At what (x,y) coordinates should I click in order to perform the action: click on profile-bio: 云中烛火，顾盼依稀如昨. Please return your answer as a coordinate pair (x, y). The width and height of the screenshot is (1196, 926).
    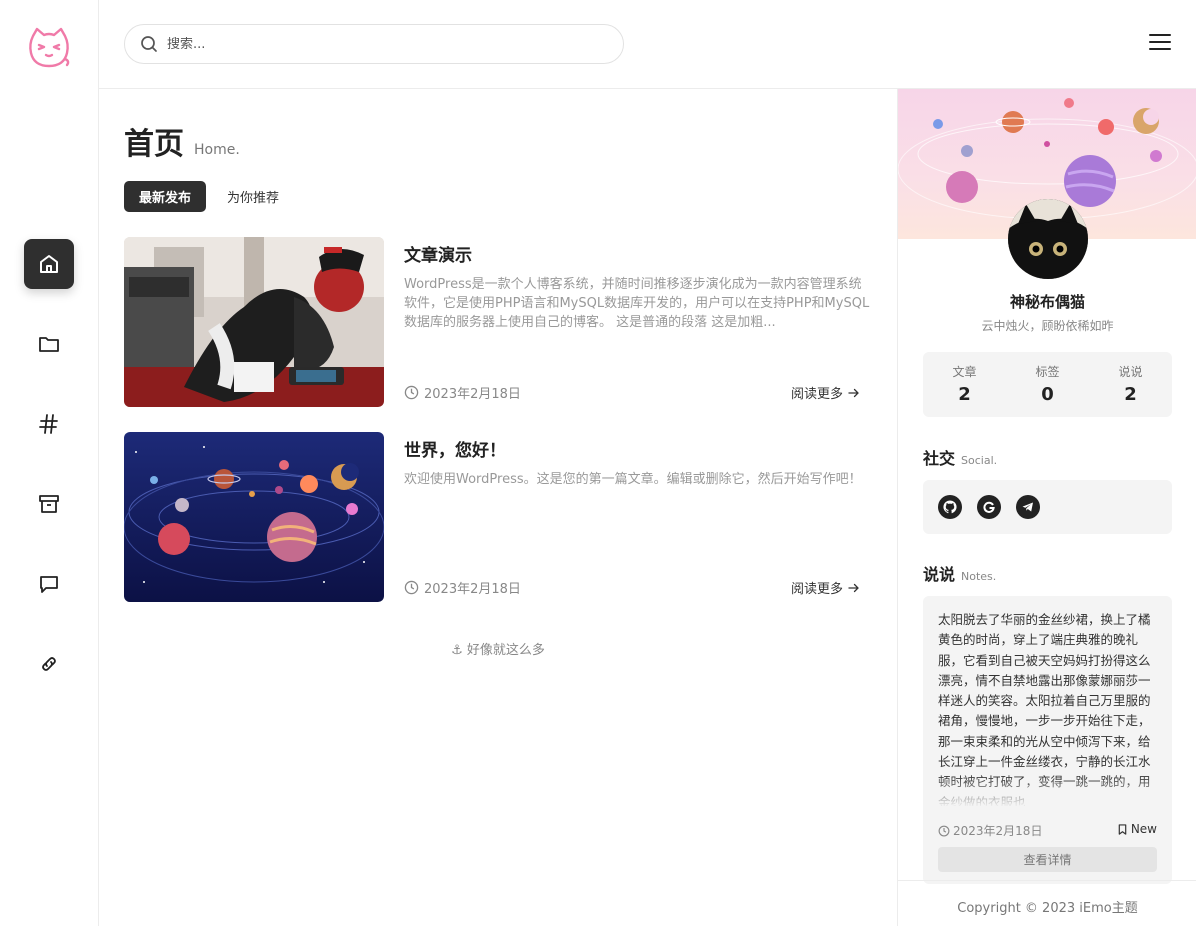
    Looking at the image, I should click on (1047, 326).